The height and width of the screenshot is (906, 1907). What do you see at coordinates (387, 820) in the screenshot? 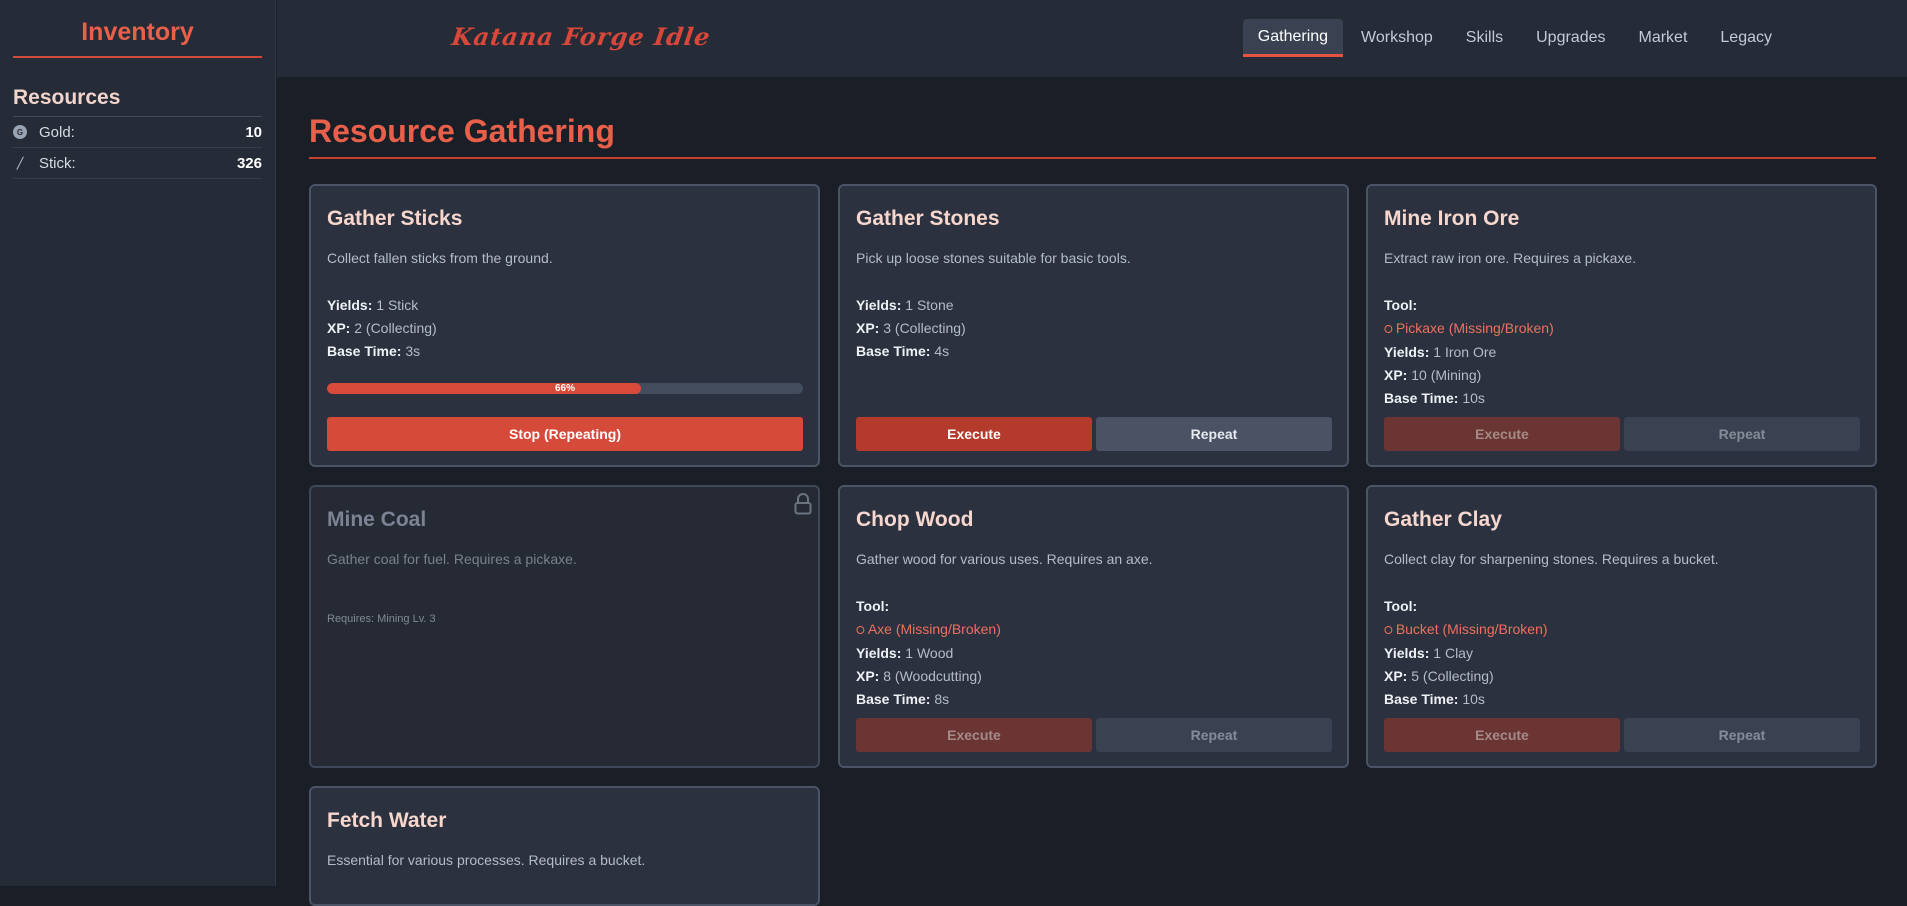
I see `task-title: Fetch Water` at bounding box center [387, 820].